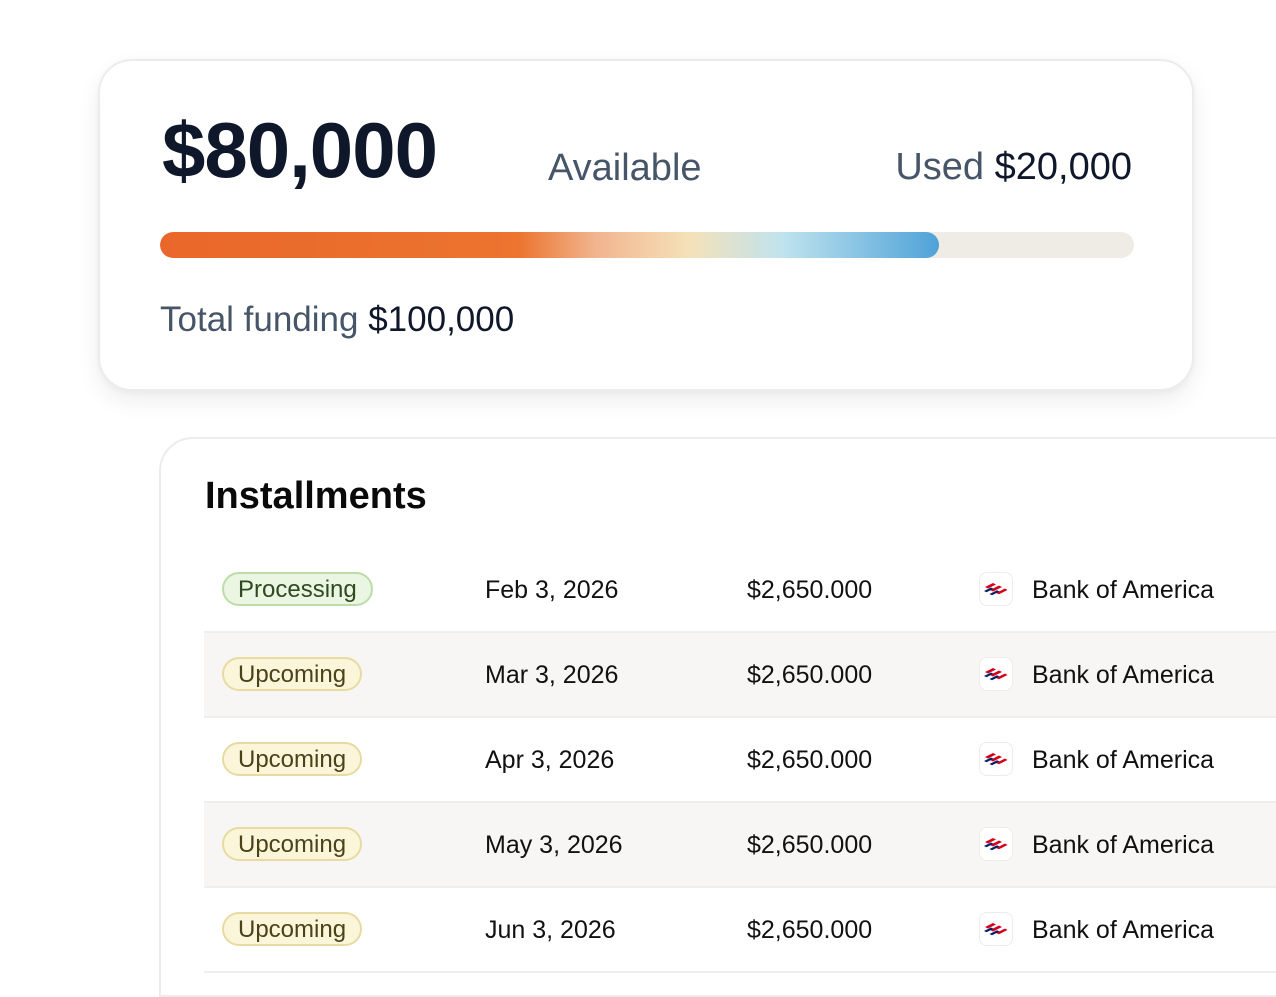  What do you see at coordinates (441, 319) in the screenshot?
I see `total-funding-amount: $100,000` at bounding box center [441, 319].